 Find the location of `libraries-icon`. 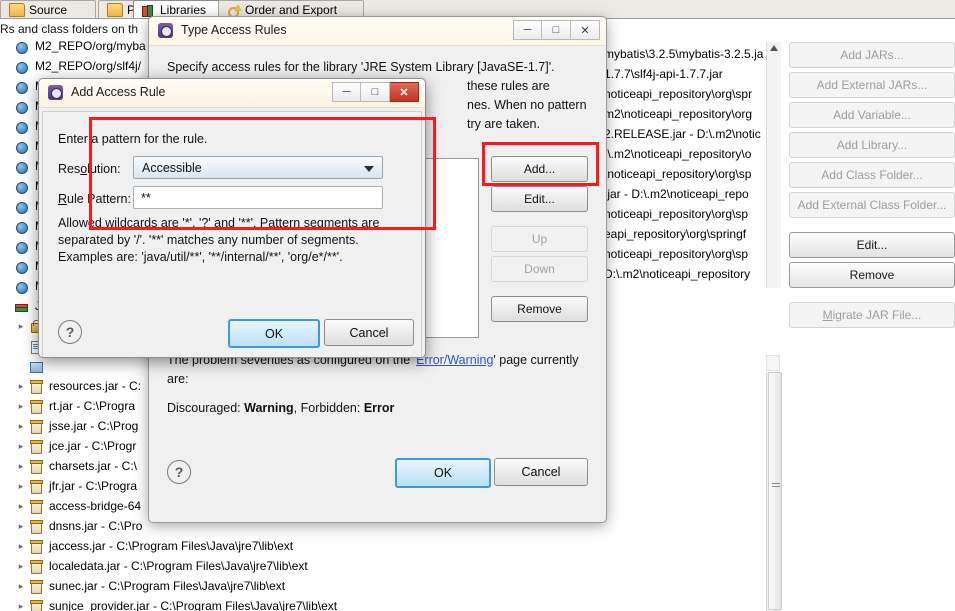

libraries-icon is located at coordinates (149, 10).